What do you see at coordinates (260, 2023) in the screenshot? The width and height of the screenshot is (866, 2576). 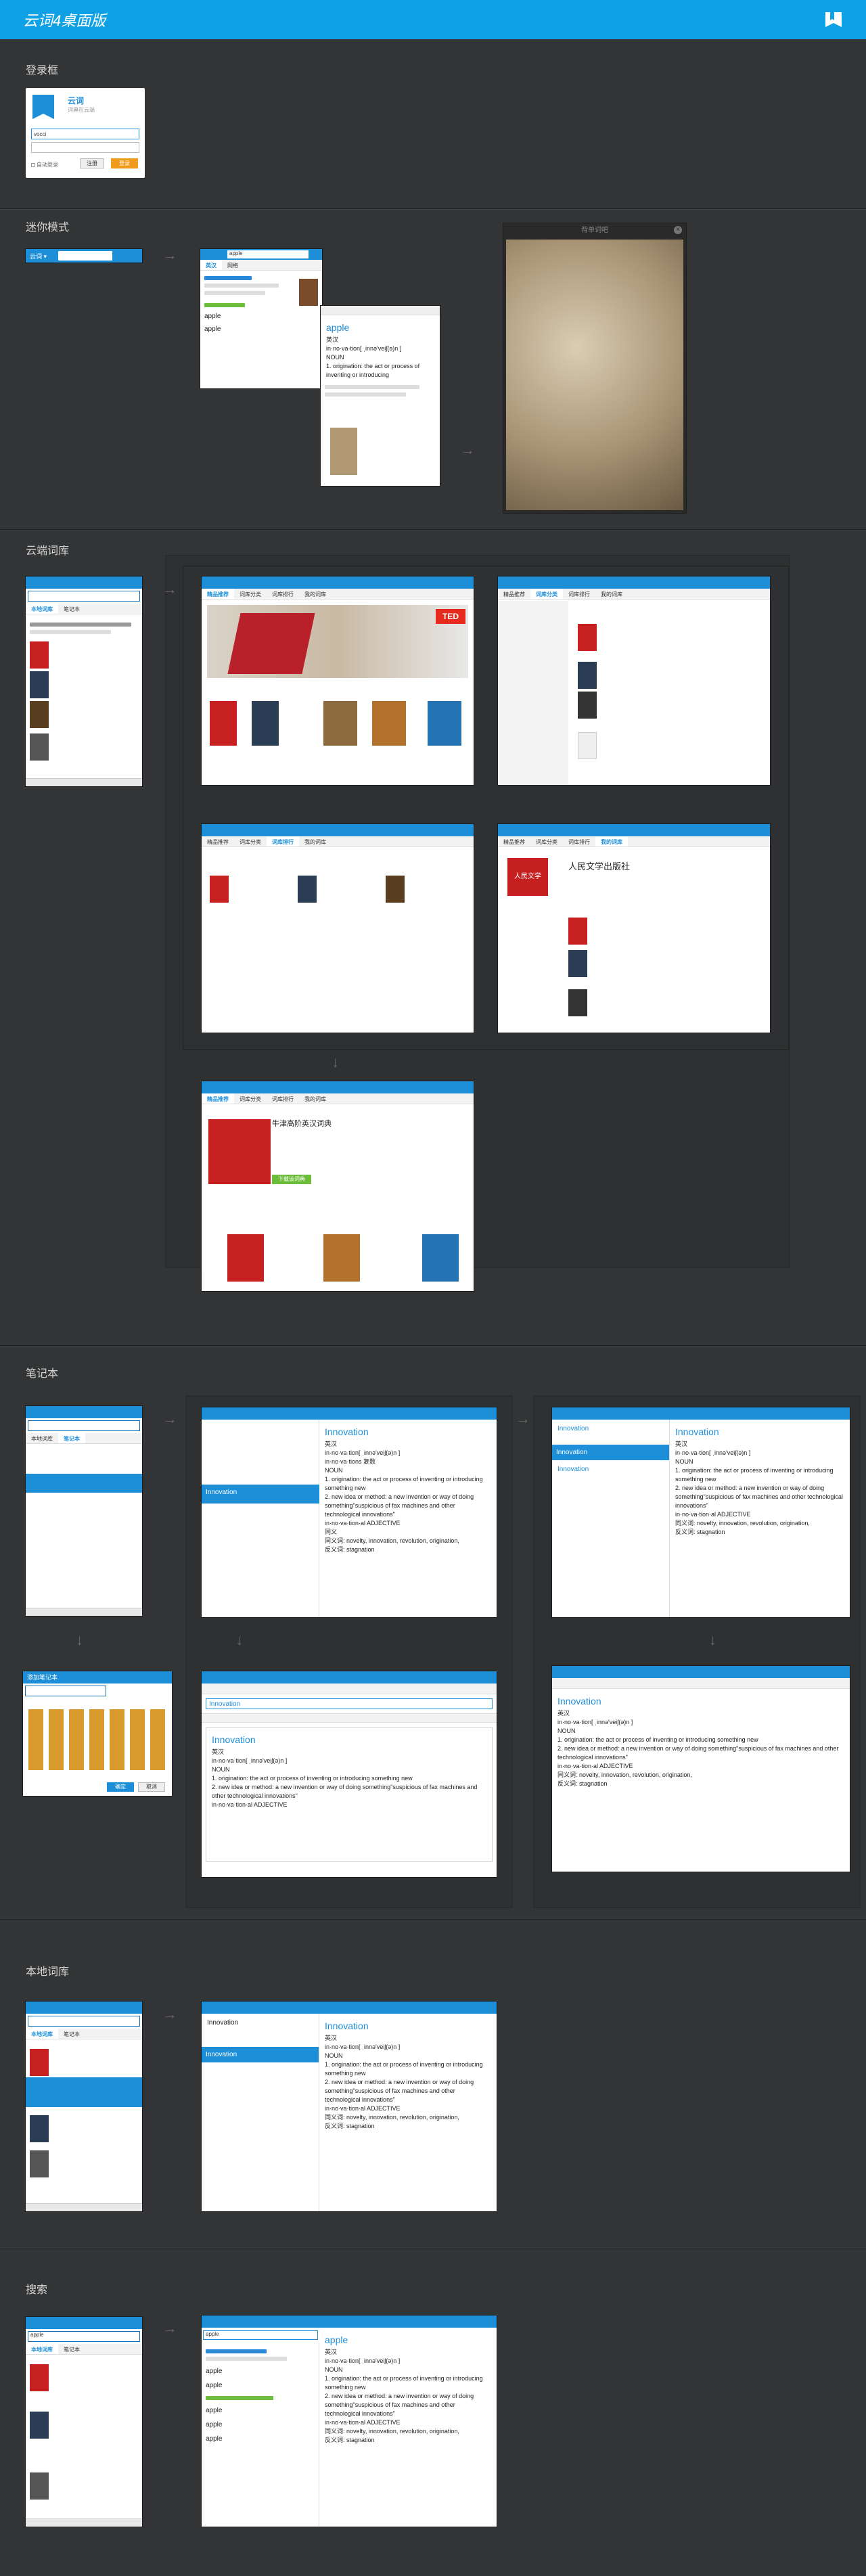 I see `word-row: Innovation` at bounding box center [260, 2023].